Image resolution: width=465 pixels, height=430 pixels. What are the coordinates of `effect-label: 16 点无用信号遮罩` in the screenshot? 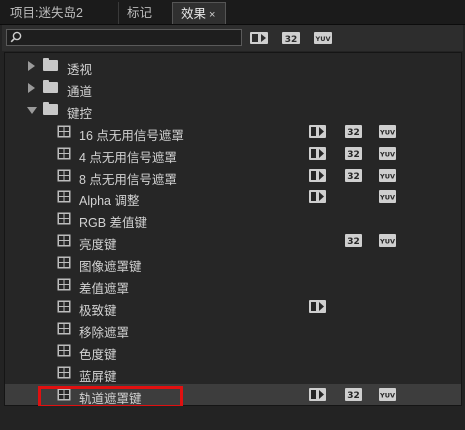 It's located at (131, 135).